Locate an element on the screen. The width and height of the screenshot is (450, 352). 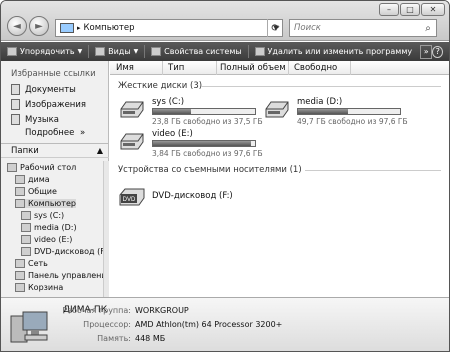
tree-item-computer: Компьютер is located at coordinates (45, 203).